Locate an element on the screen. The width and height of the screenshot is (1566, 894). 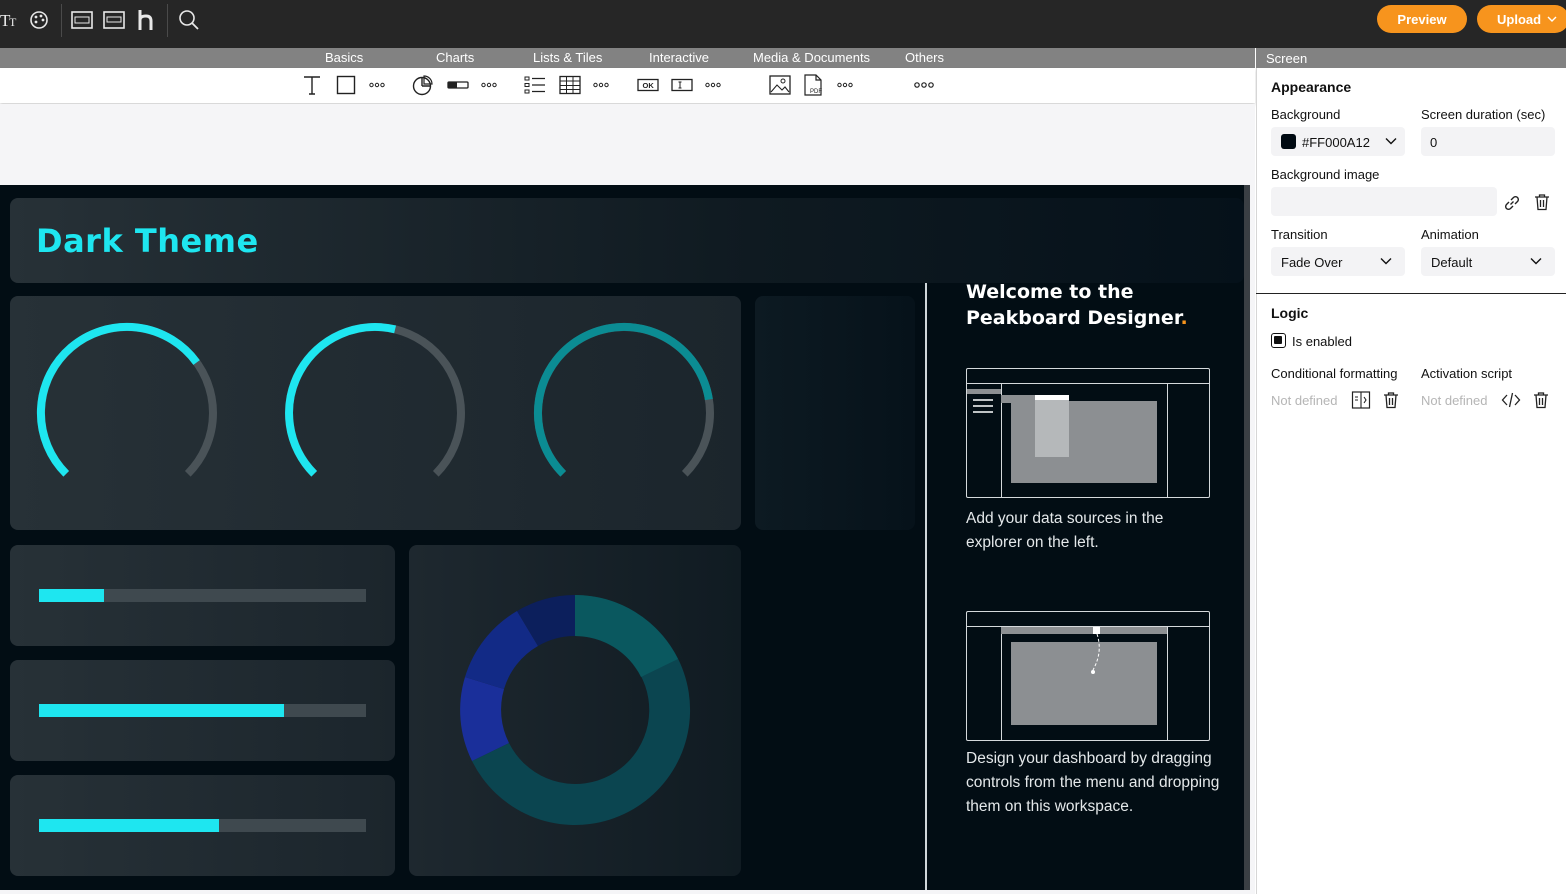
animation-value: Default is located at coordinates (1452, 262).